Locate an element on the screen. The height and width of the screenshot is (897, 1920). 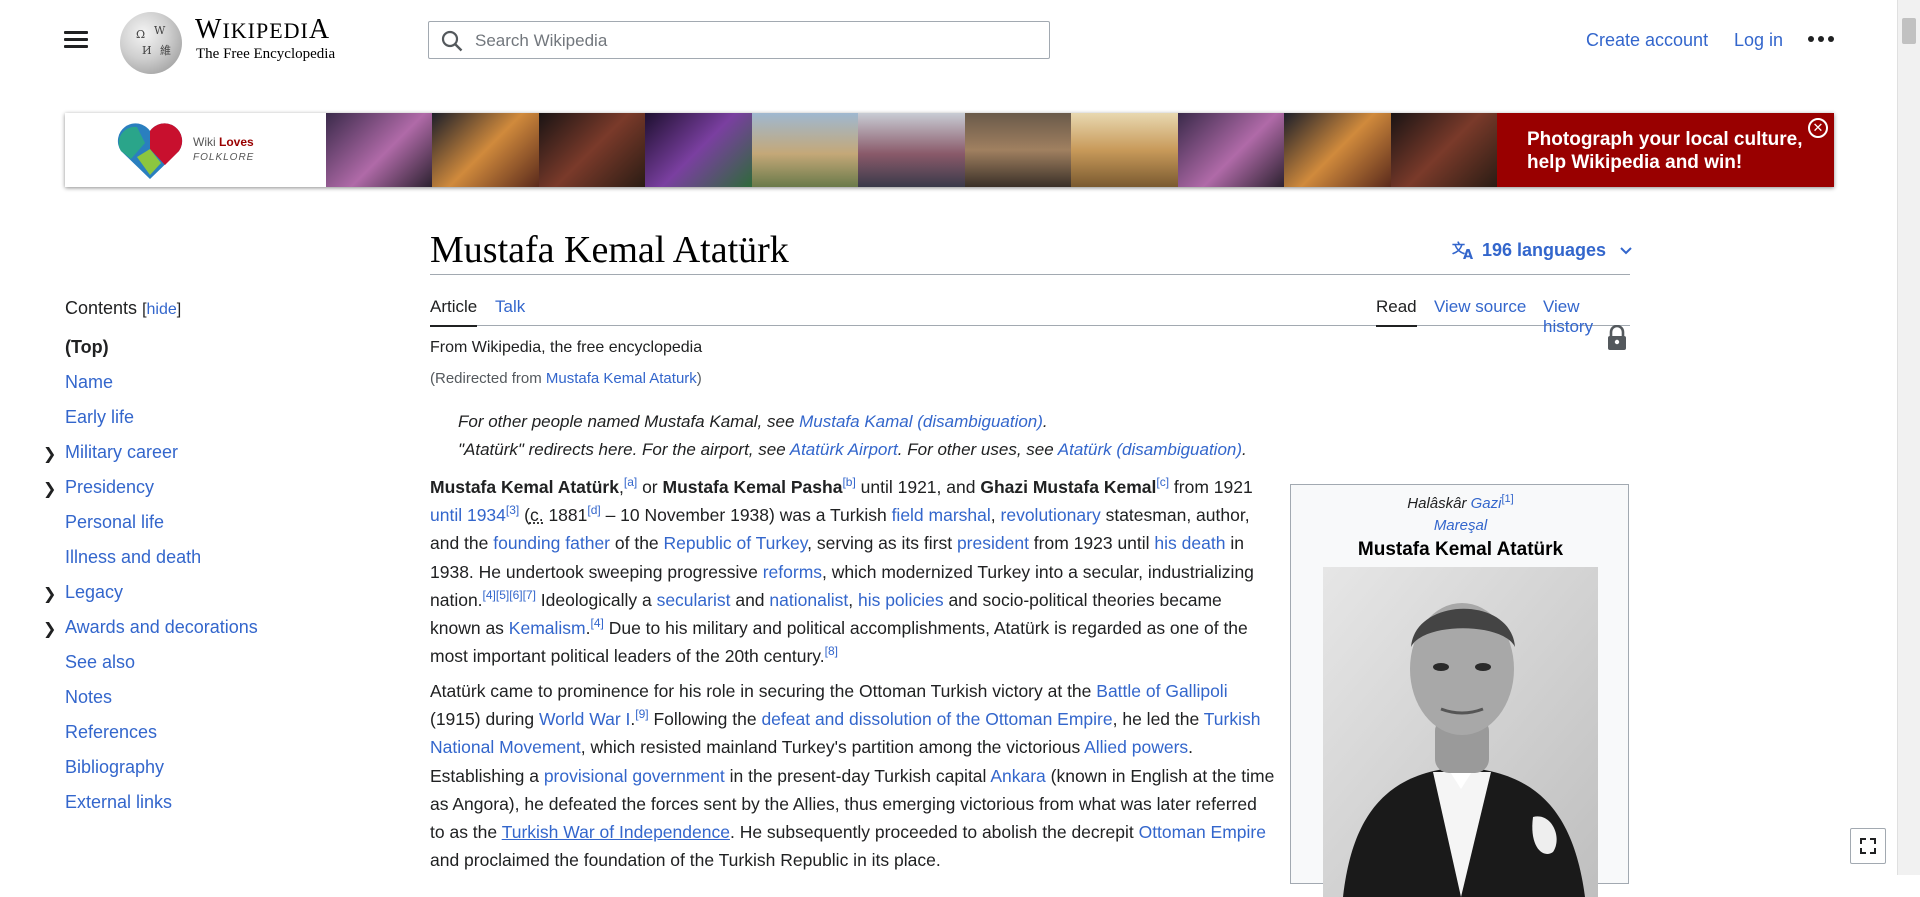
ref-link: [8] is located at coordinates (831, 651).